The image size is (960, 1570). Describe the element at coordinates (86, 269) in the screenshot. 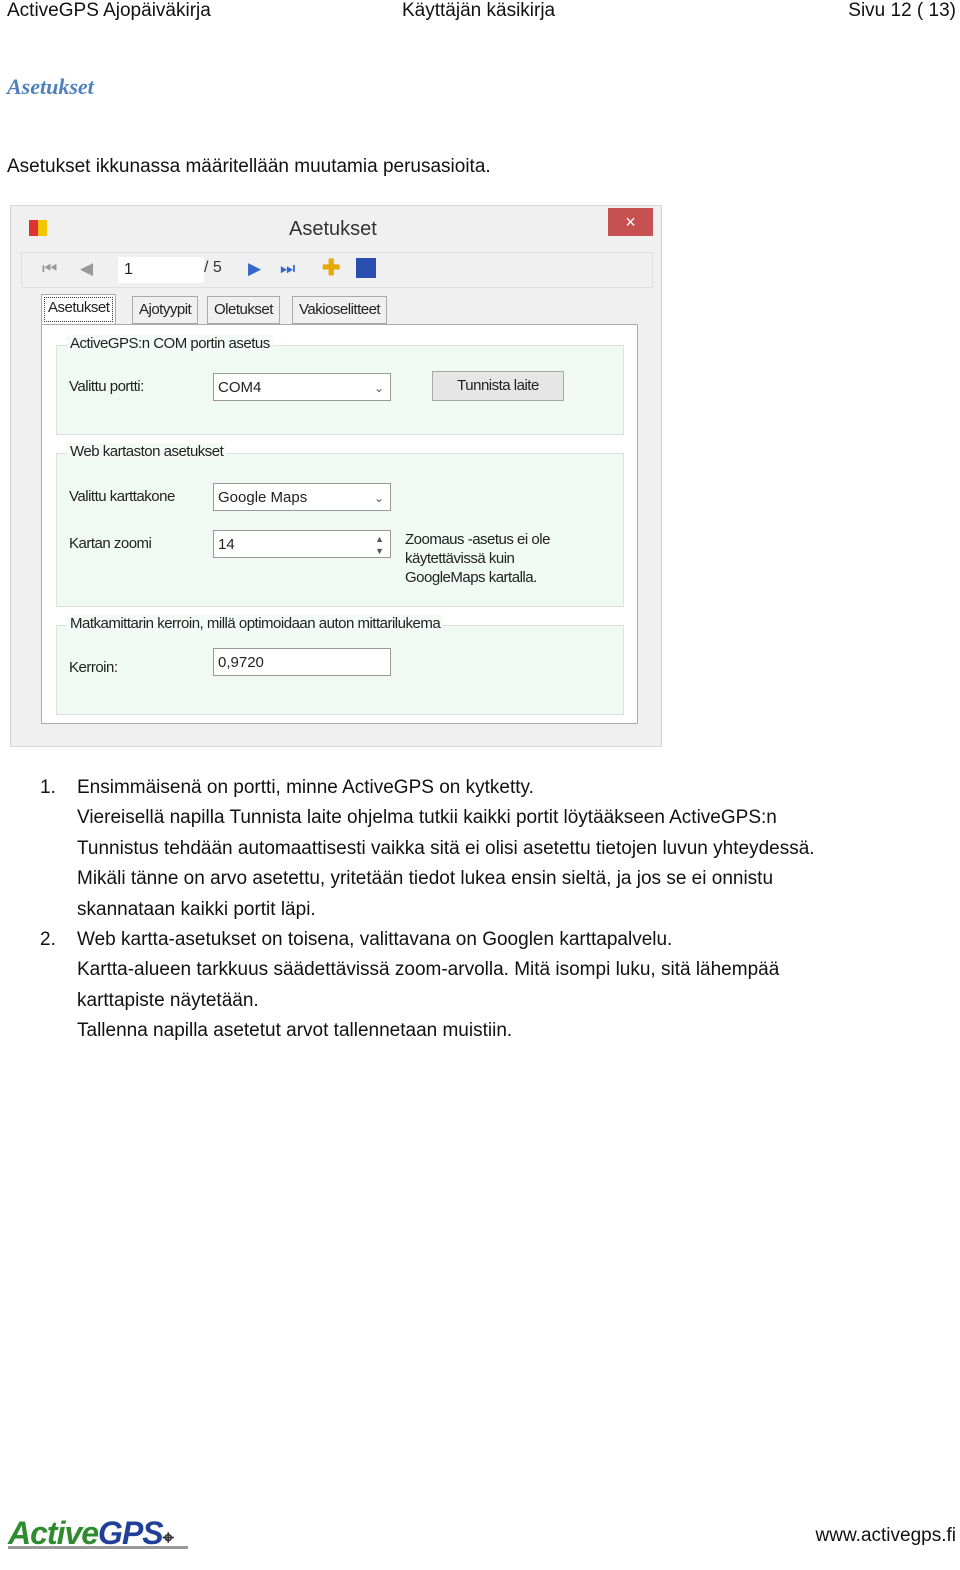

I see `previous-record-icon: ◀` at that location.